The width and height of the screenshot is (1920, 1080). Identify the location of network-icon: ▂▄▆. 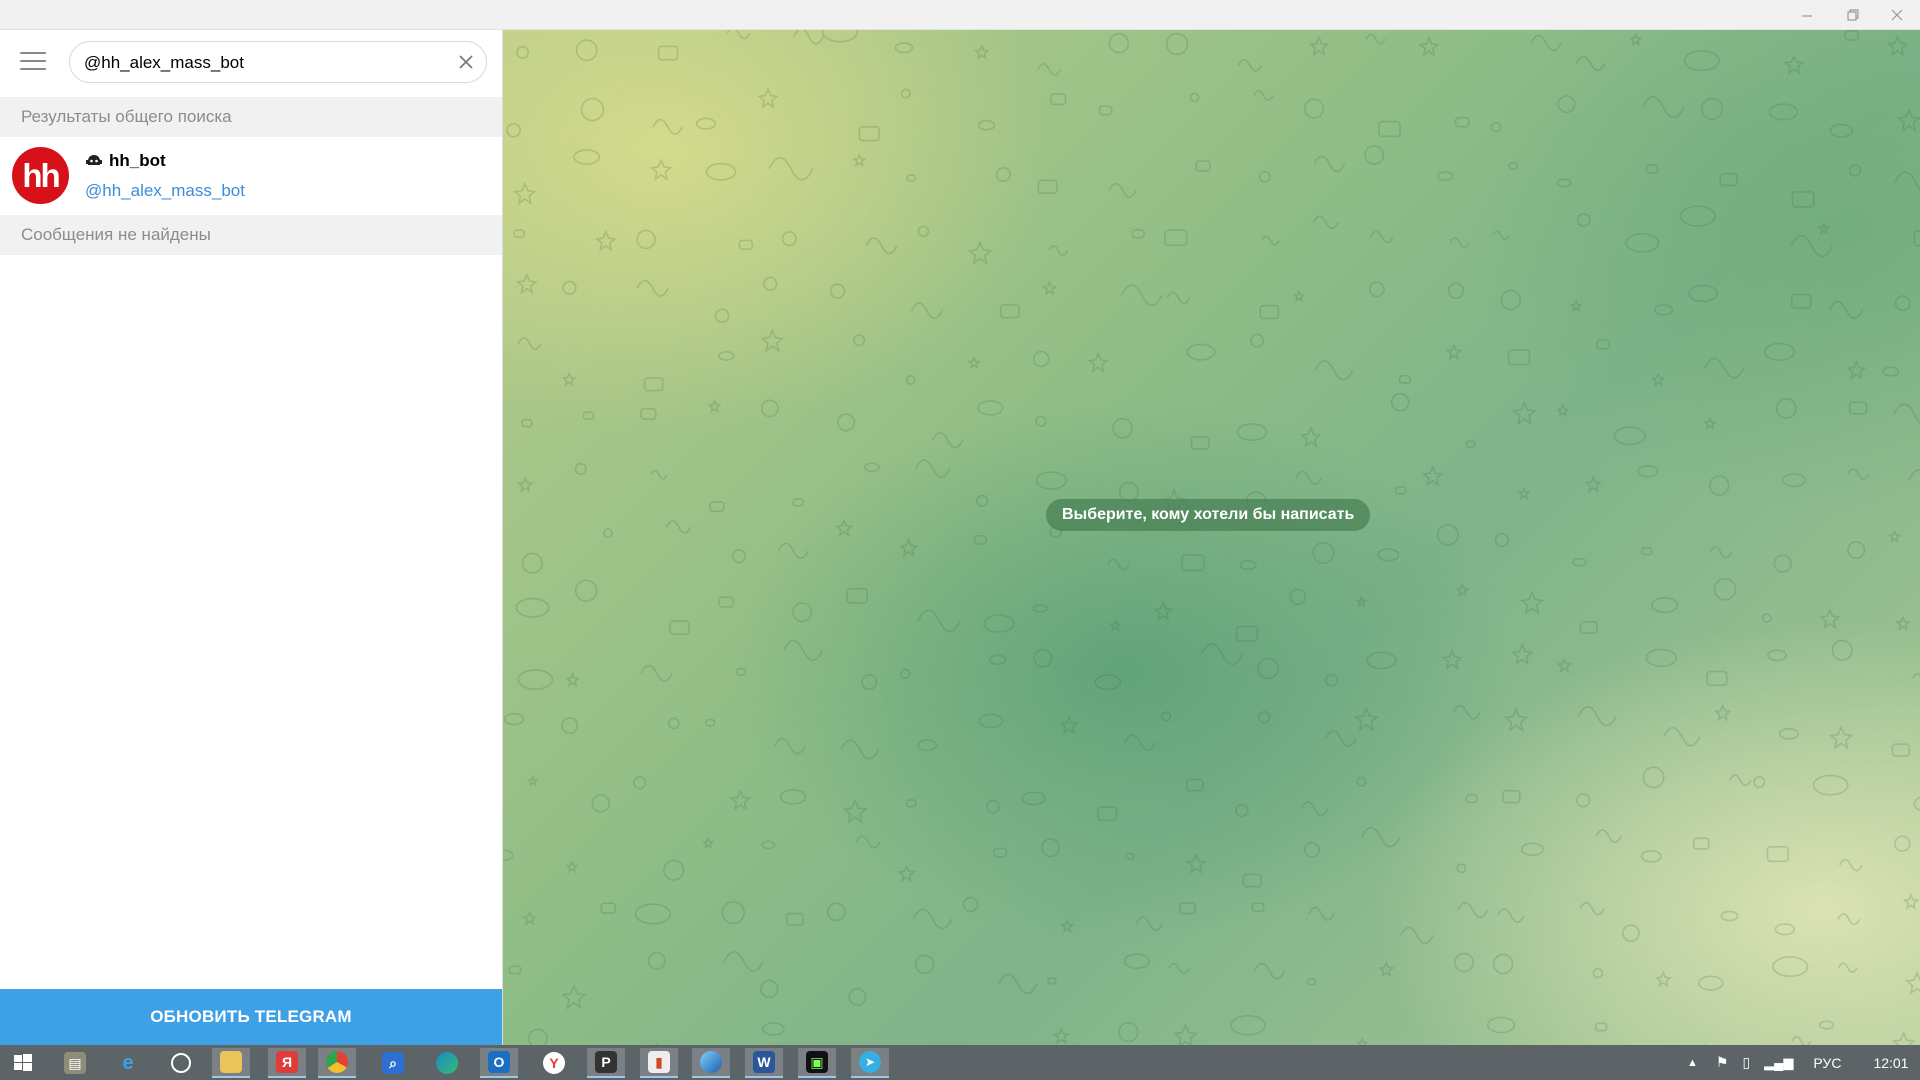
(1778, 1063).